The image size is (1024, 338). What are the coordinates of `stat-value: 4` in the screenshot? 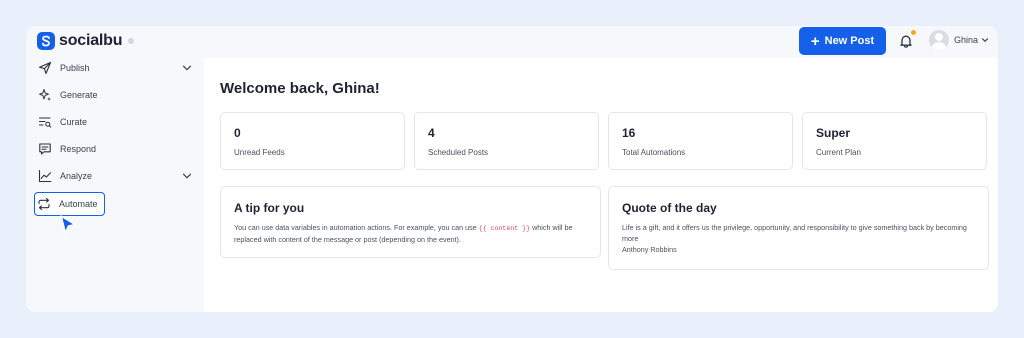 It's located at (431, 133).